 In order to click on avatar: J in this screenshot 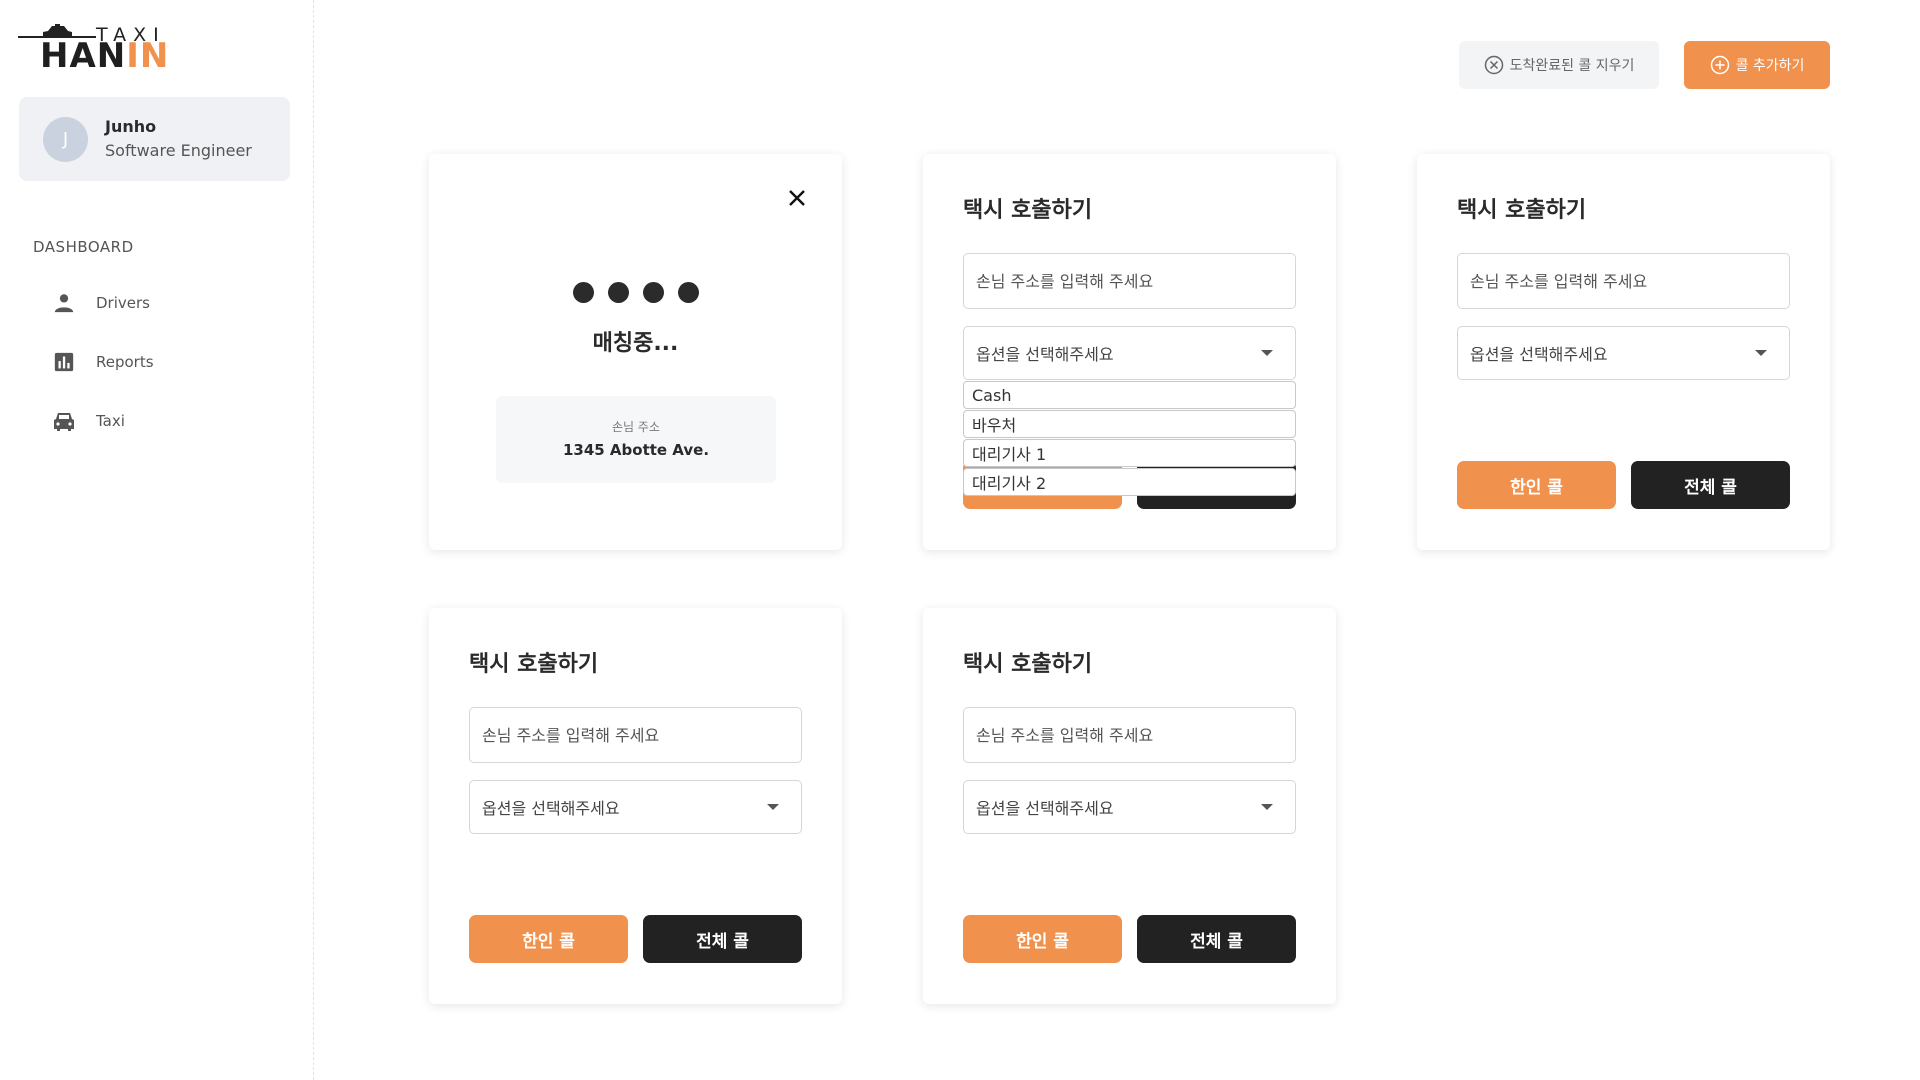, I will do `click(65, 139)`.